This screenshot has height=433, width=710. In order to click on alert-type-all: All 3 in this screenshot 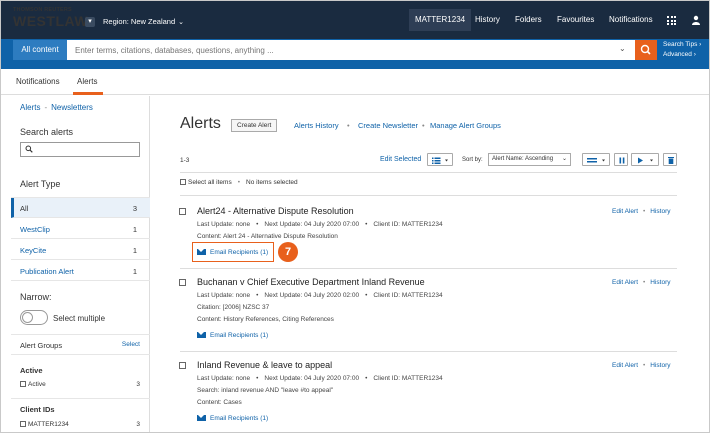, I will do `click(80, 208)`.